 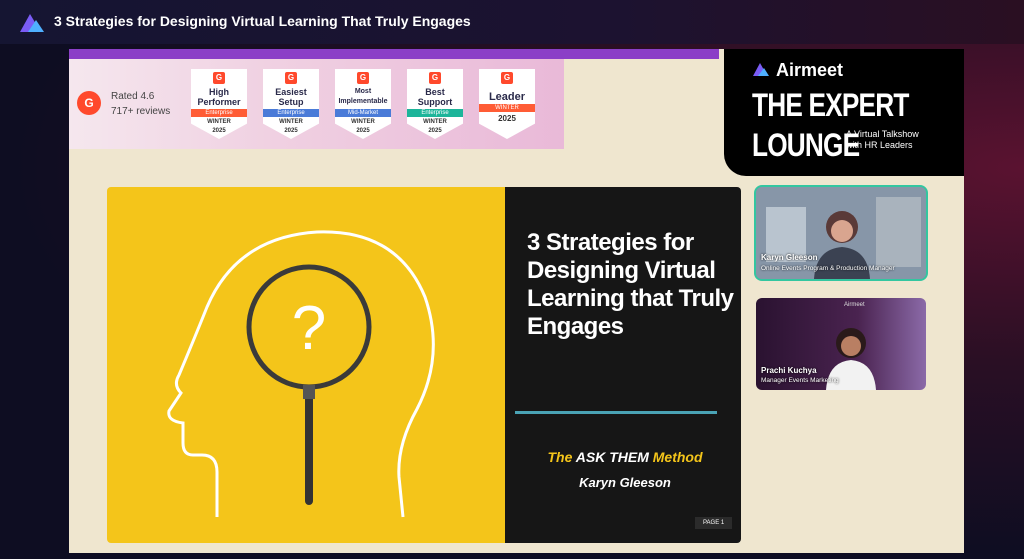 What do you see at coordinates (612, 457) in the screenshot?
I see `method-mid: ASK THEM` at bounding box center [612, 457].